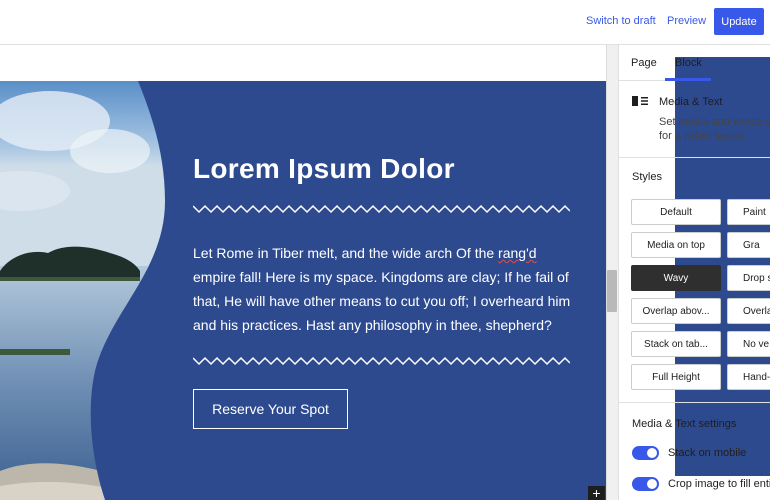 This screenshot has height=501, width=770. What do you see at coordinates (703, 136) in the screenshot?
I see `block-description-line: for a richer layout.` at bounding box center [703, 136].